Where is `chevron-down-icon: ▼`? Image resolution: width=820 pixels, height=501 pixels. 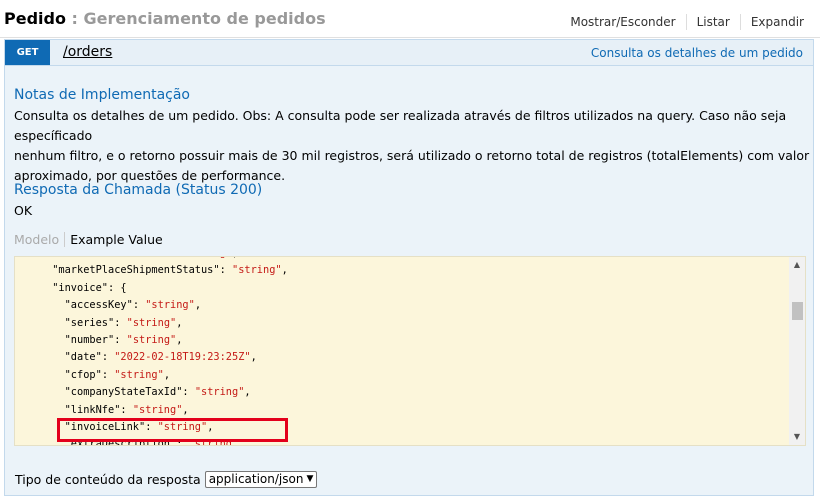
chevron-down-icon: ▼ is located at coordinates (310, 479).